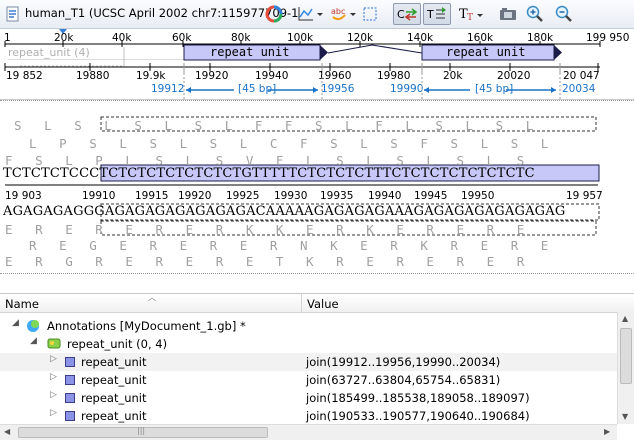 The image size is (634, 440). What do you see at coordinates (626, 356) in the screenshot?
I see `scrollbar-thumb` at bounding box center [626, 356].